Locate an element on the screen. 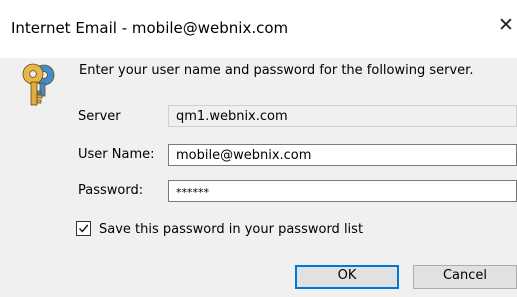  save-password-label: Save this password in your password list is located at coordinates (231, 229).